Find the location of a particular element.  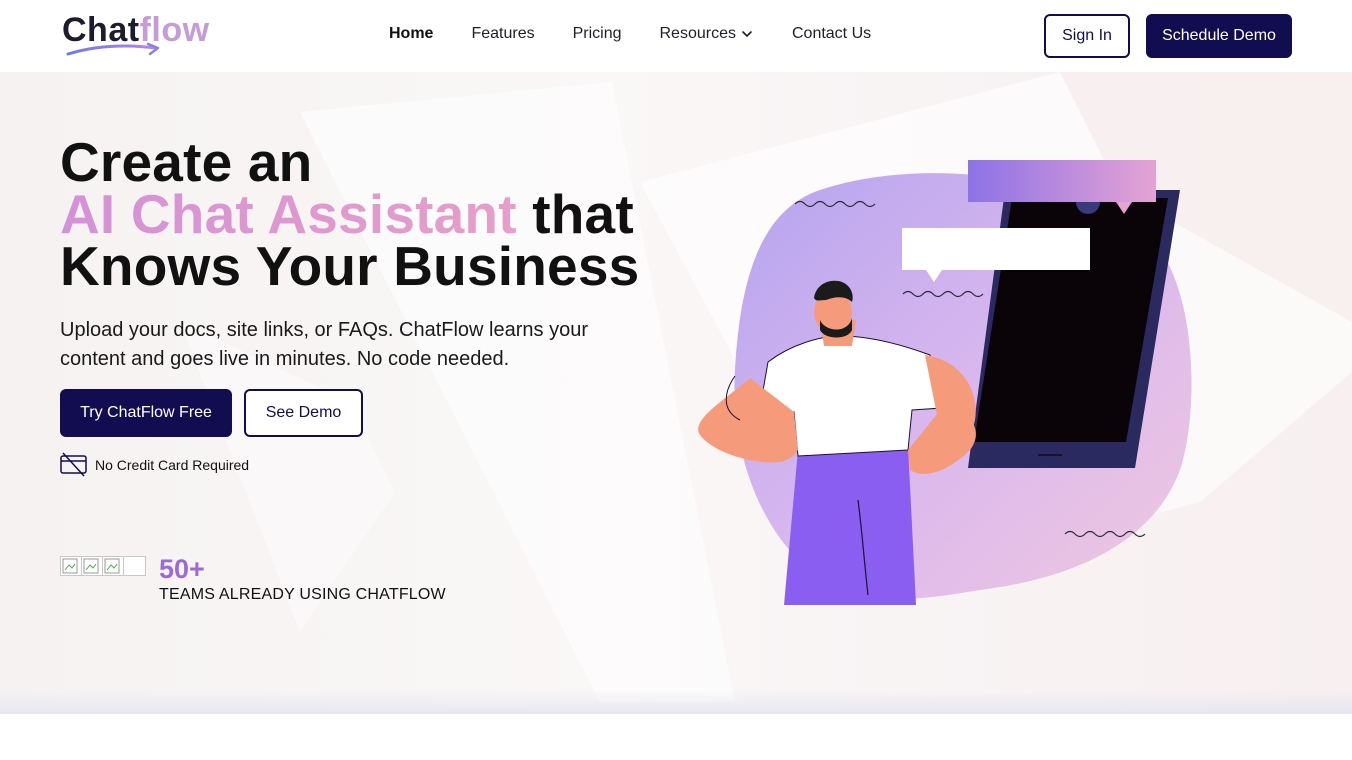

nav-pricing-link: Pricing is located at coordinates (597, 34).